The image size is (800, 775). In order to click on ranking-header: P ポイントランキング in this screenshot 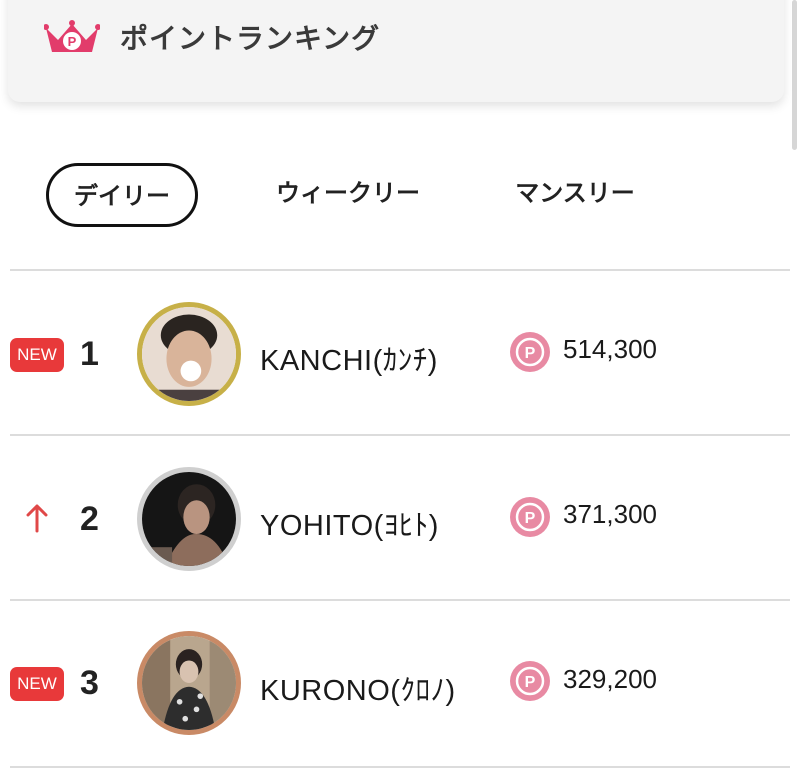, I will do `click(396, 51)`.